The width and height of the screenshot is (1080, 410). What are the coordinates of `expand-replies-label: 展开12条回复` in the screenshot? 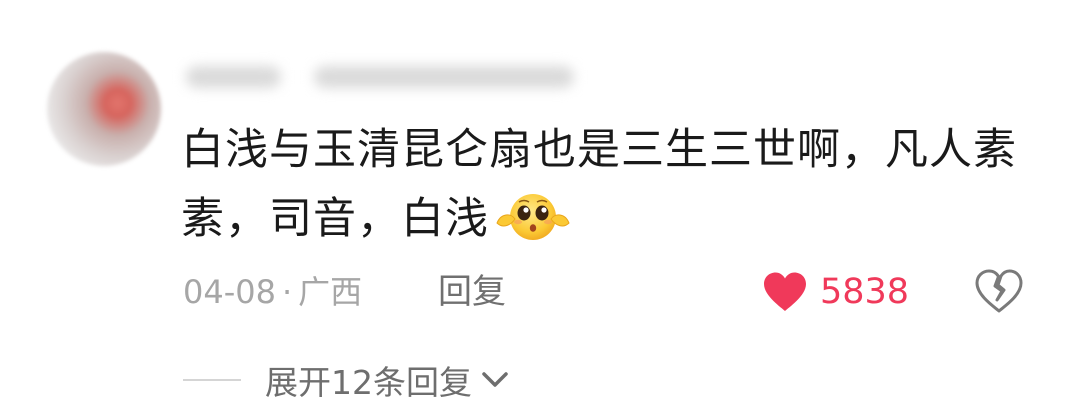 It's located at (368, 382).